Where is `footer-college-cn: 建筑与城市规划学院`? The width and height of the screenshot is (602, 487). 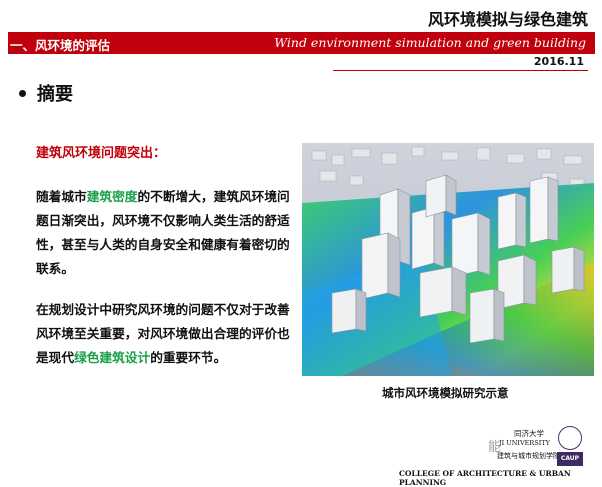 footer-college-cn: 建筑与城市规划学院 is located at coordinates (528, 456).